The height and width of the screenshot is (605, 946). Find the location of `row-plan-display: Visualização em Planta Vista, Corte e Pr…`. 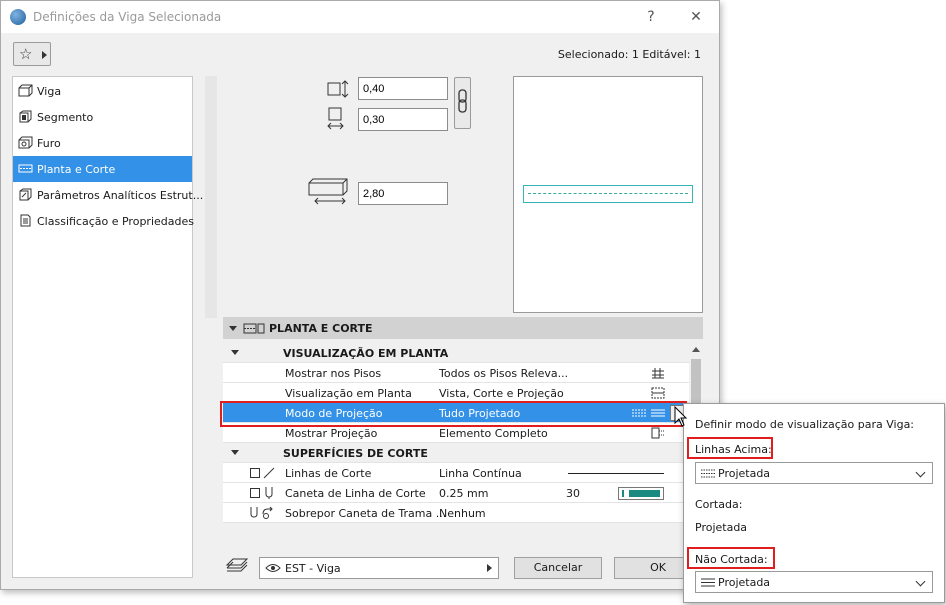

row-plan-display: Visualização em Planta Vista, Corte e Pr… is located at coordinates (456, 393).